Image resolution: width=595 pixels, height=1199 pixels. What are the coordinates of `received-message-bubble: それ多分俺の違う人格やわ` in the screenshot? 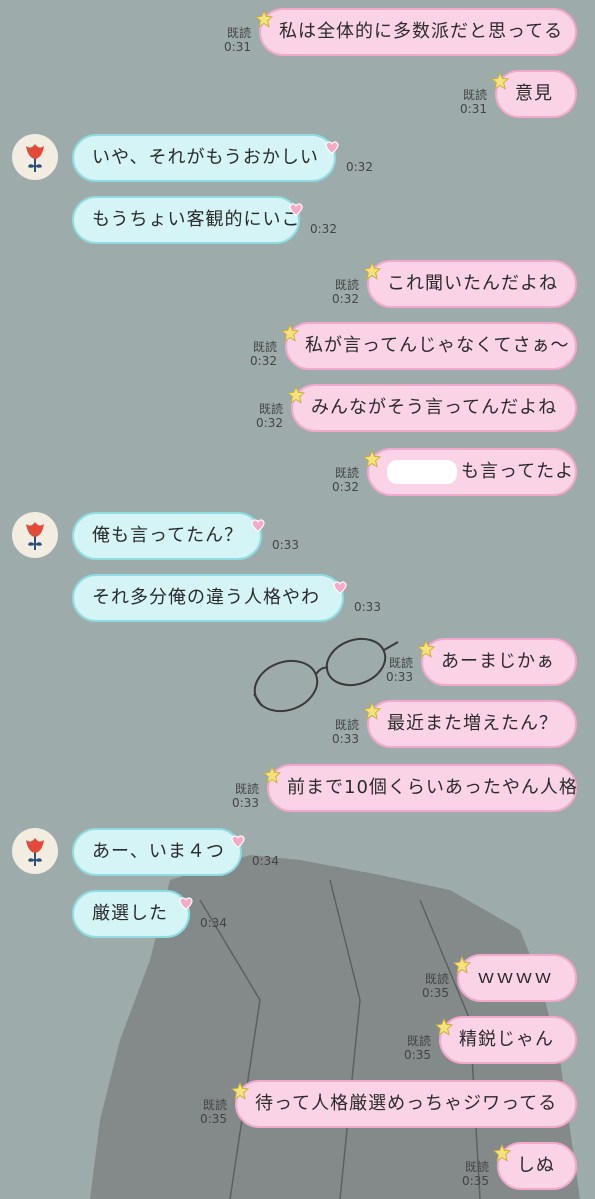 It's located at (209, 598).